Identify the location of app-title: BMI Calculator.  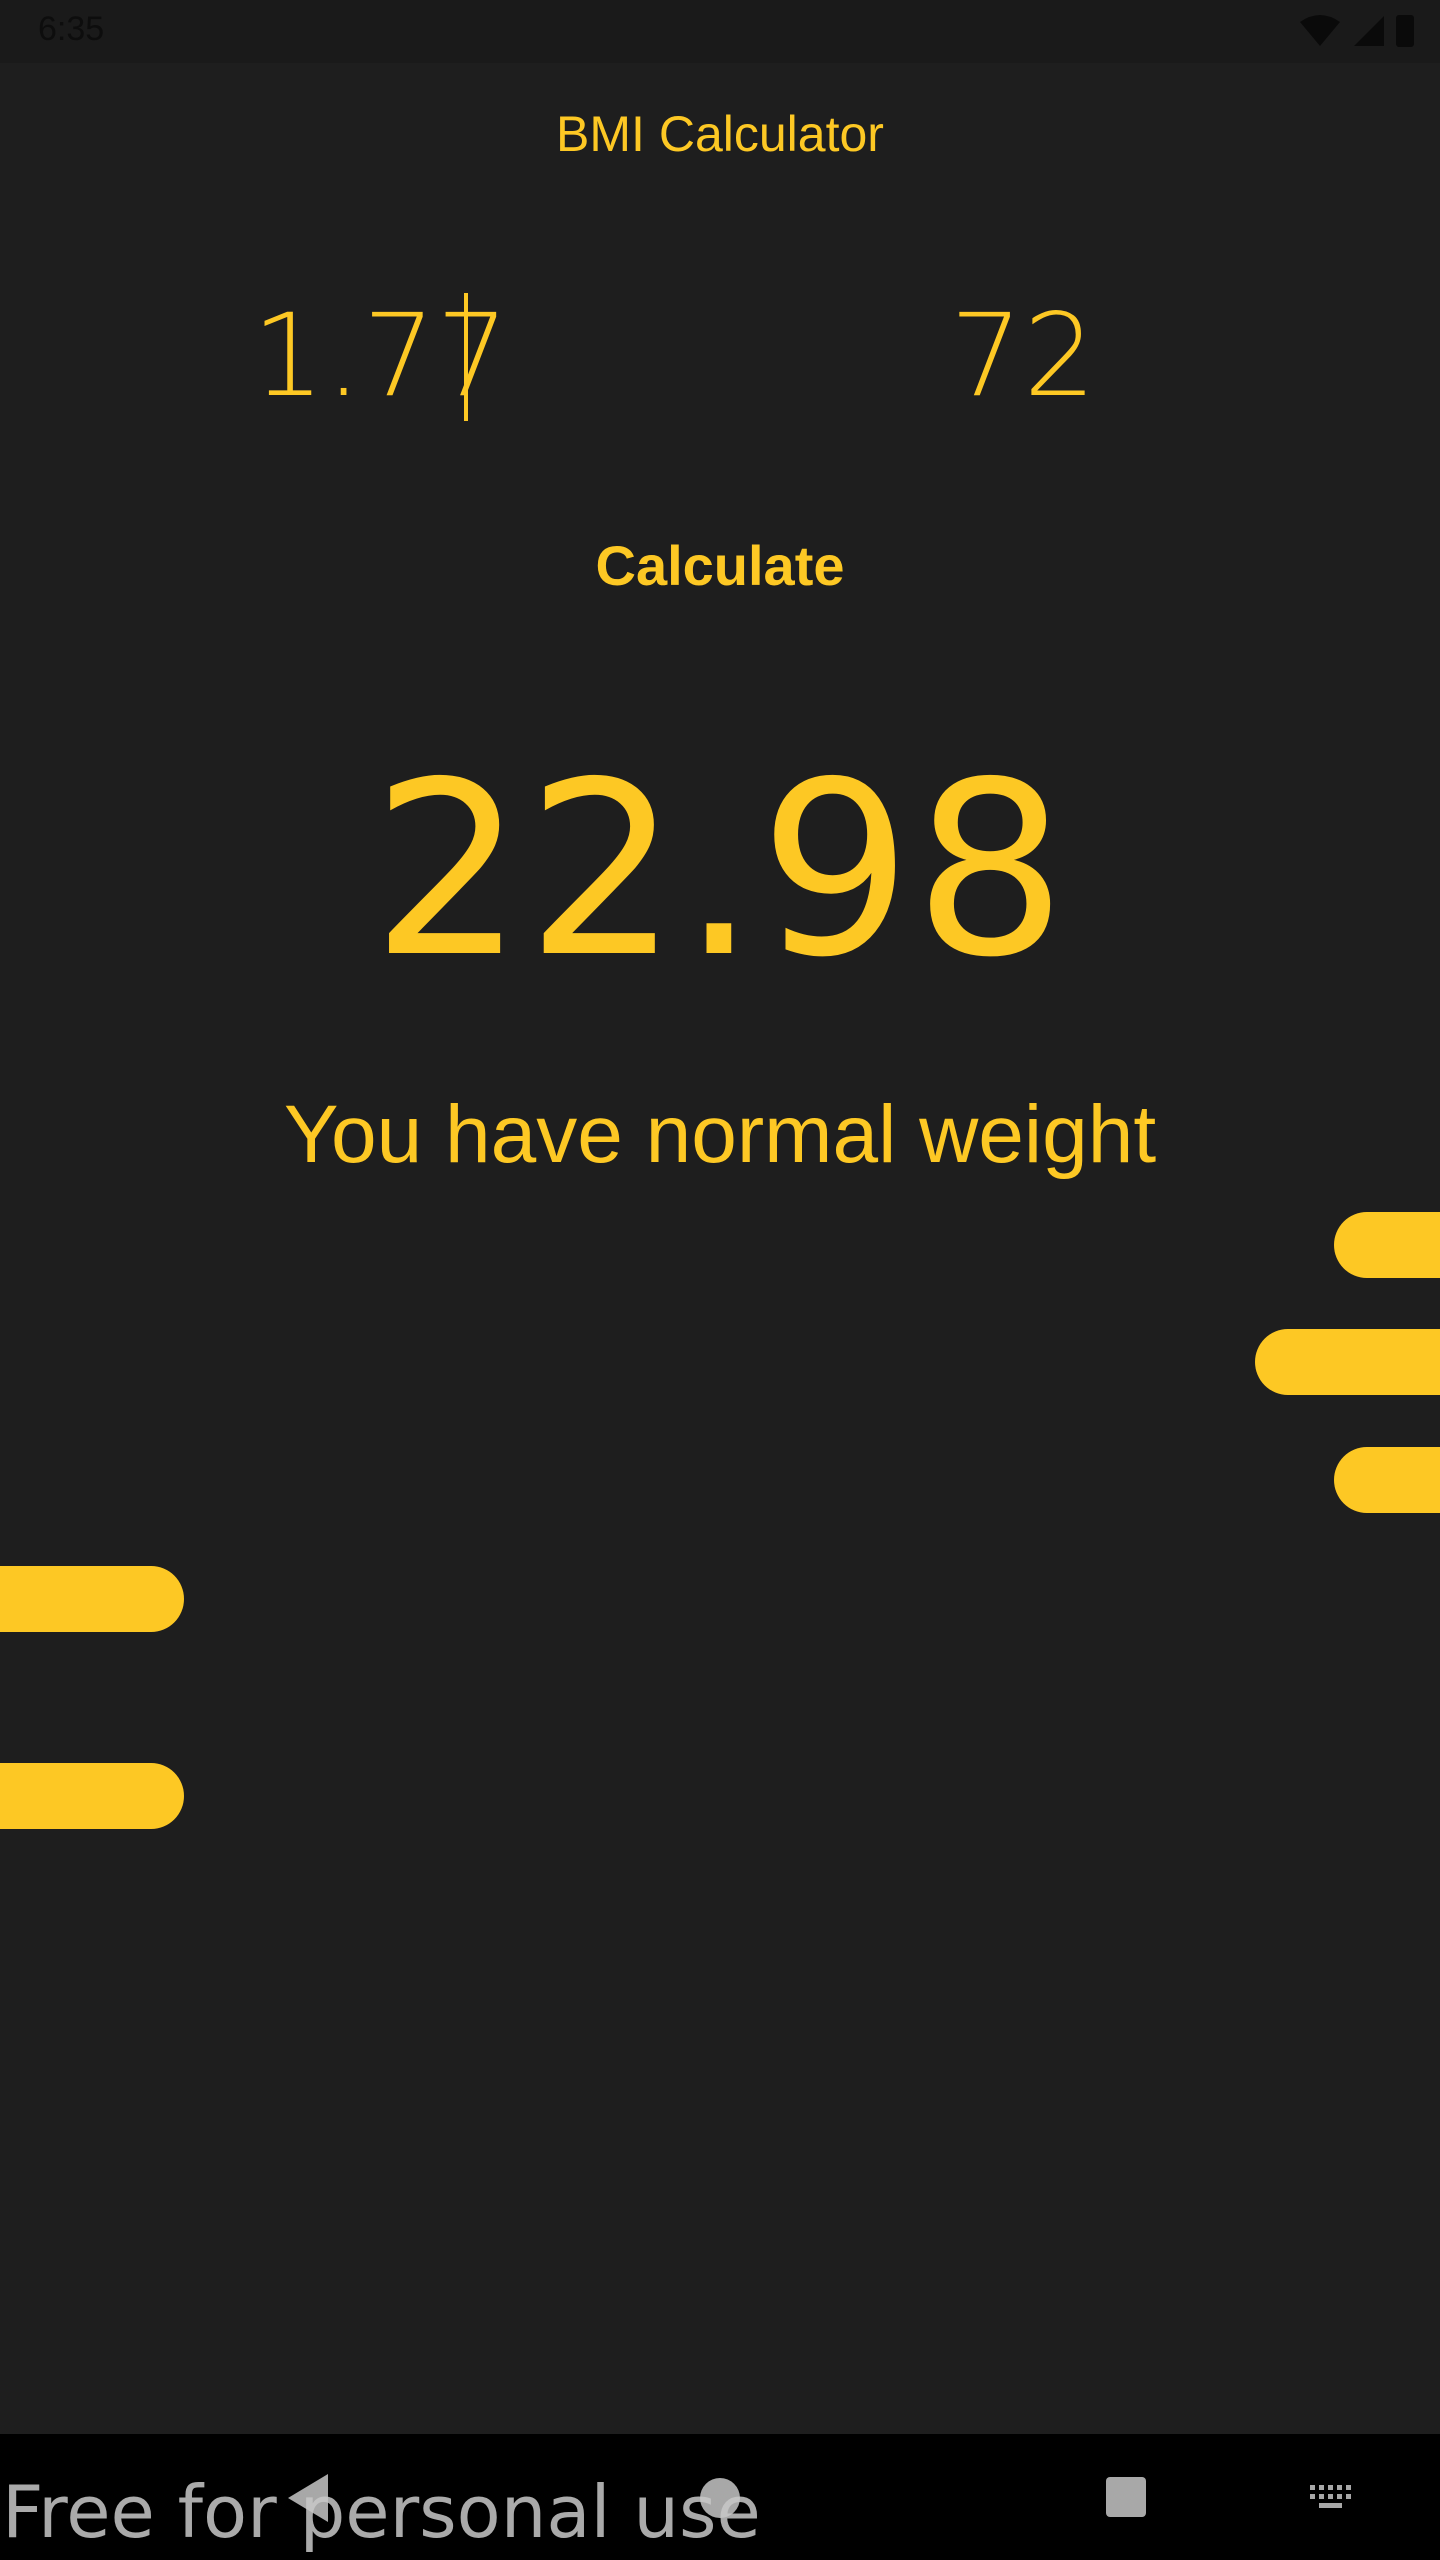
(720, 134).